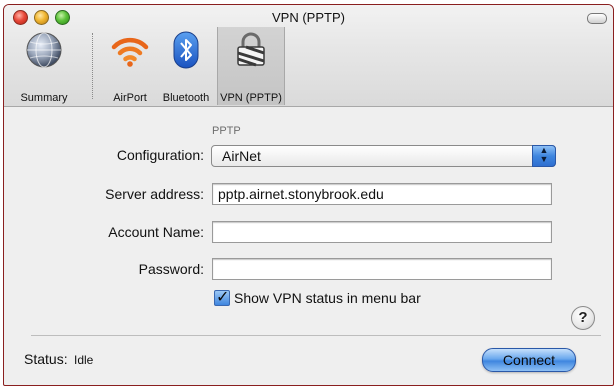 This screenshot has height=389, width=615. I want to click on account-name-label: Account Name:, so click(156, 232).